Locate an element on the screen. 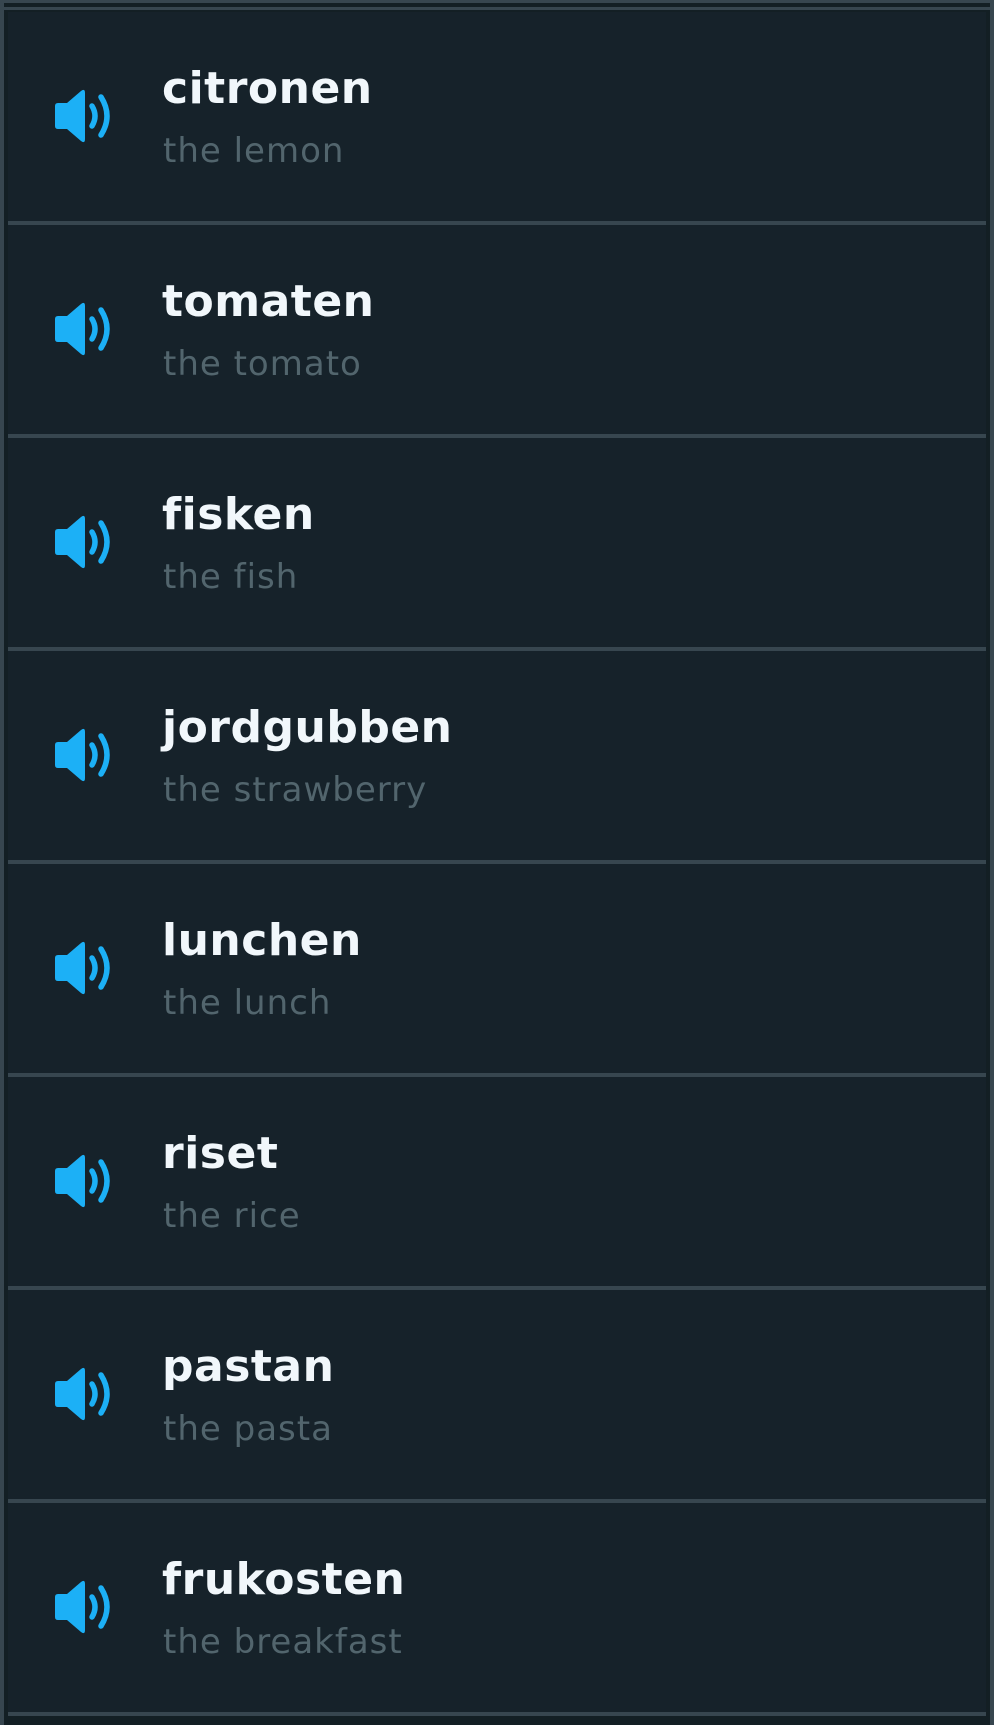 This screenshot has height=1725, width=994. list-item: frukosten the breakfast is located at coordinates (497, 1607).